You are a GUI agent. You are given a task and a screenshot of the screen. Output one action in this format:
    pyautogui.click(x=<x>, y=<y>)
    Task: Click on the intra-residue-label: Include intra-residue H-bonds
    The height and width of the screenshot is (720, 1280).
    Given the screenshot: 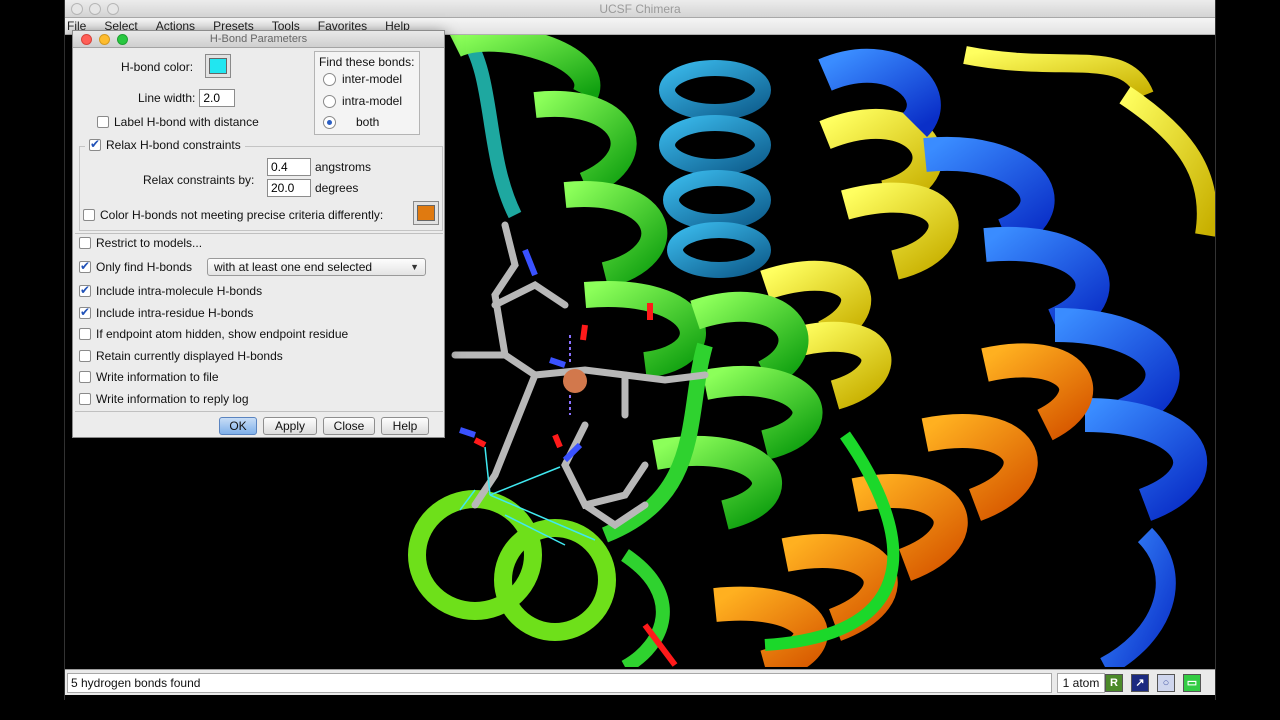 What is the action you would take?
    pyautogui.click(x=175, y=313)
    